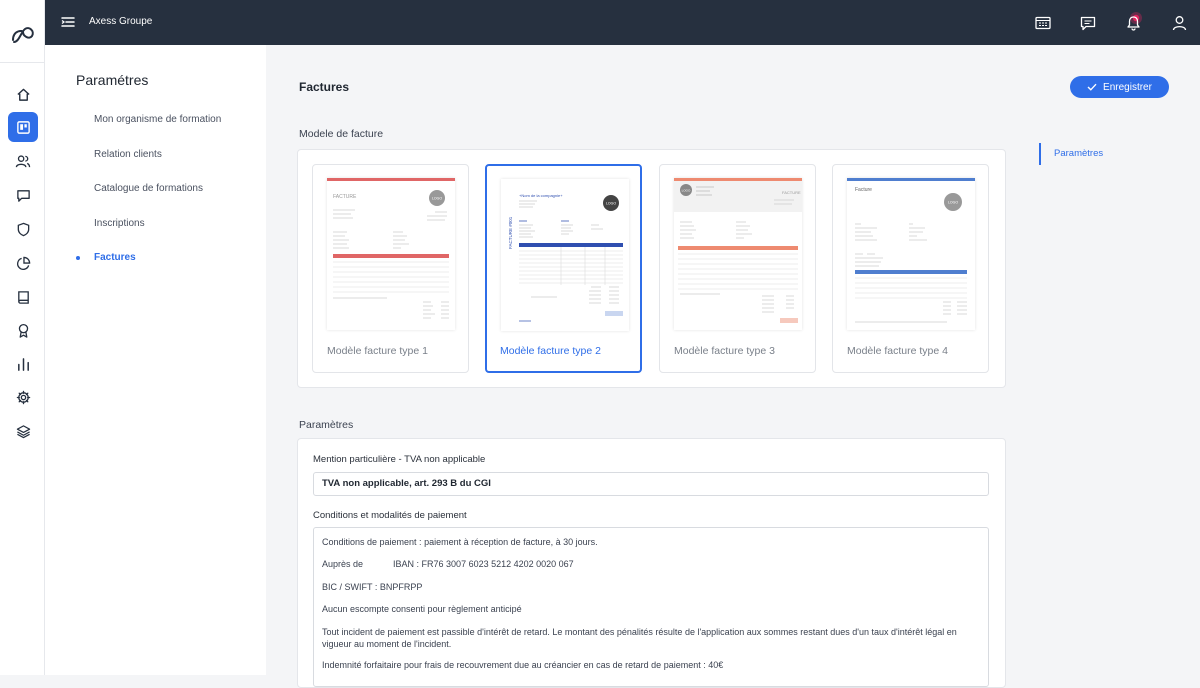  Describe the element at coordinates (372, 587) in the screenshot. I see `conditions-line-3: BIC / SWIFT : BNPFRPP` at that location.